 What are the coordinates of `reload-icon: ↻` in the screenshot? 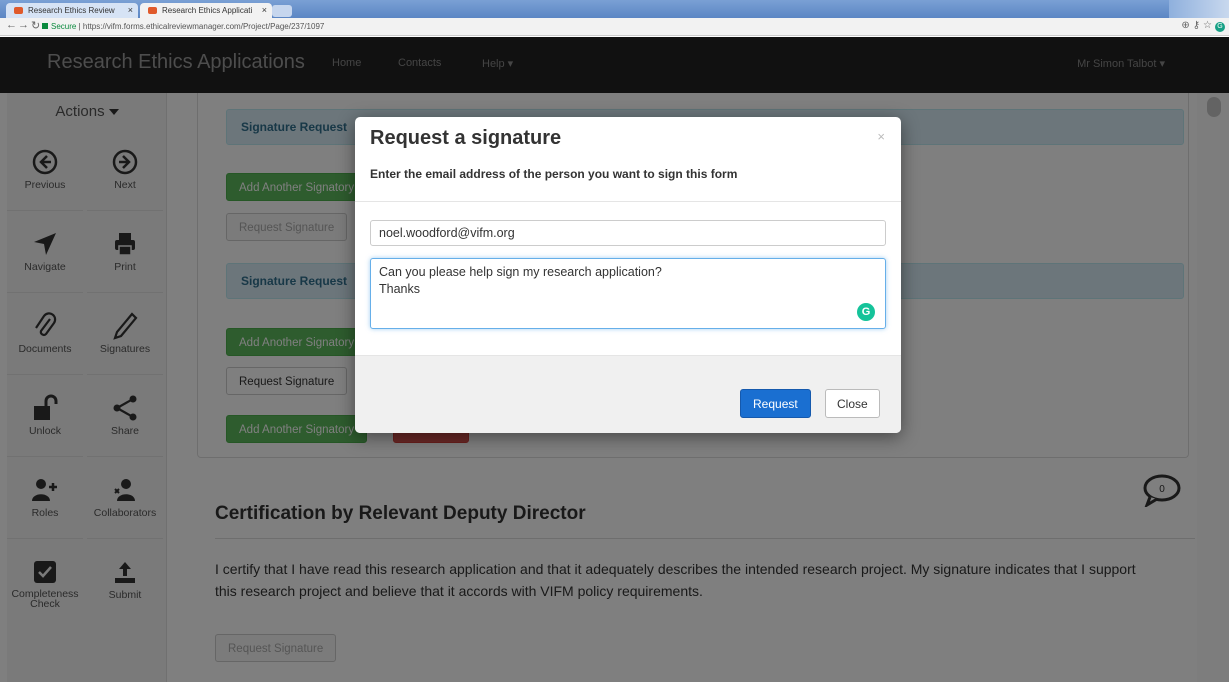 It's located at (35, 25).